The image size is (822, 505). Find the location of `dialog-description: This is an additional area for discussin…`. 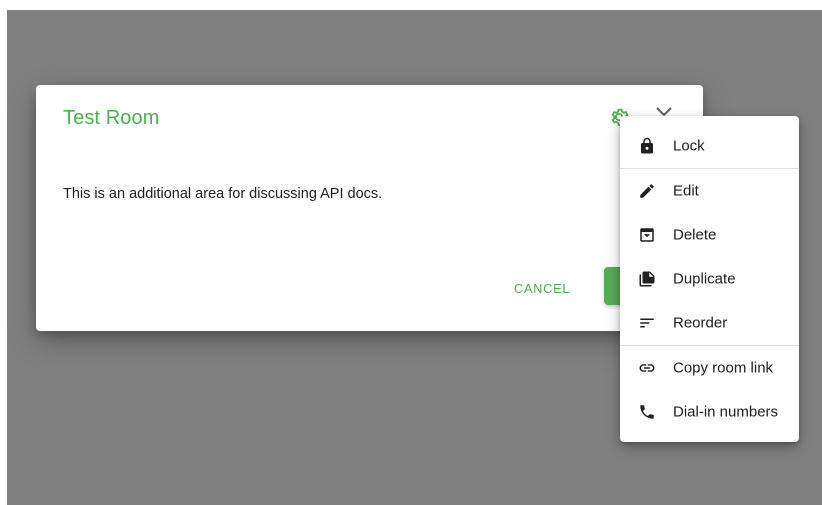

dialog-description: This is an additional area for discussin… is located at coordinates (223, 194).